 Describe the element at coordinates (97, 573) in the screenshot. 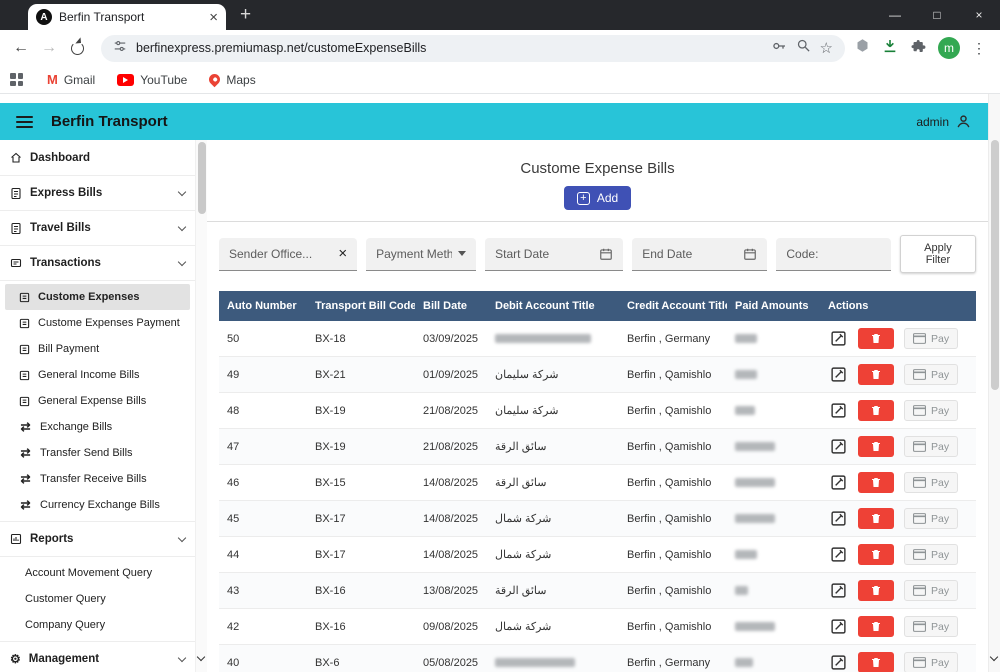

I see `sidebar-item-account-movement-query: Account Movement Query` at that location.